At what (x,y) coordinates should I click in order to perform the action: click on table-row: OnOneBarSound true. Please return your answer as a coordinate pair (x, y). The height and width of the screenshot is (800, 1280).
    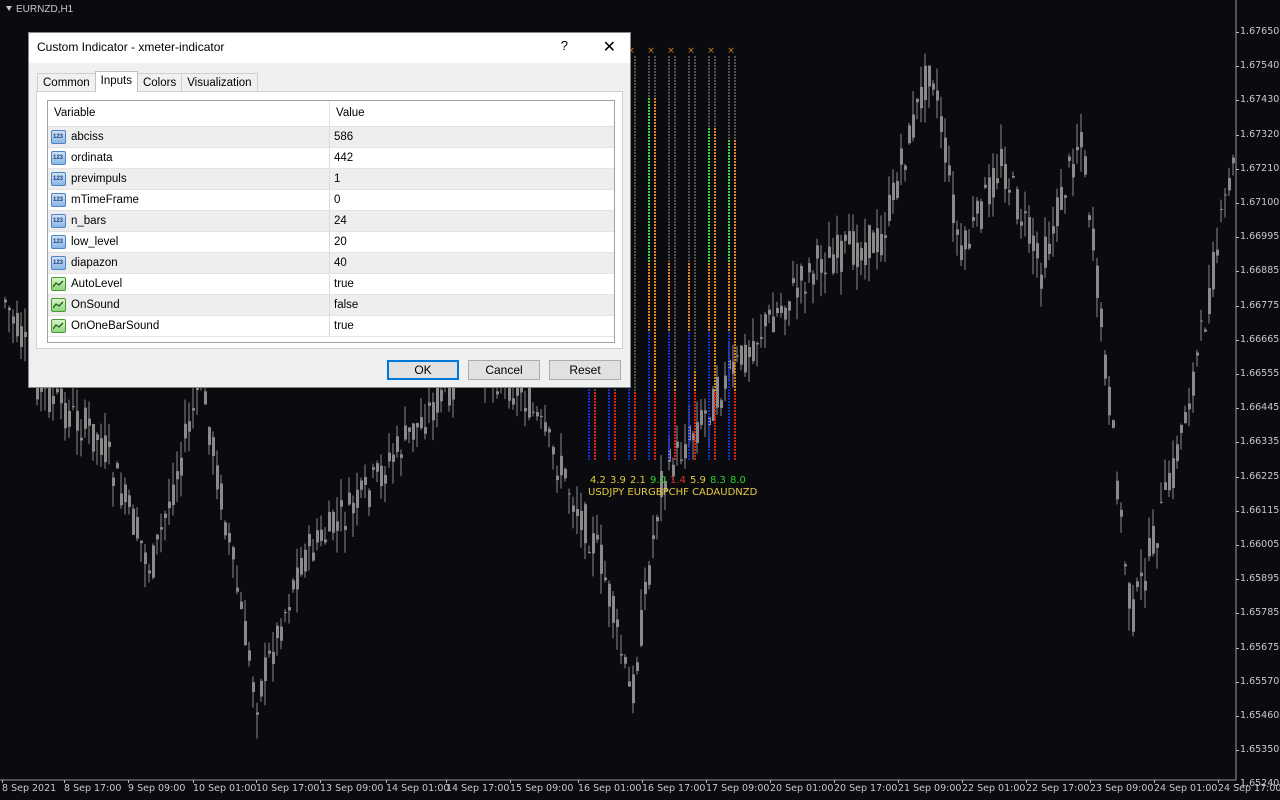
    Looking at the image, I should click on (331, 326).